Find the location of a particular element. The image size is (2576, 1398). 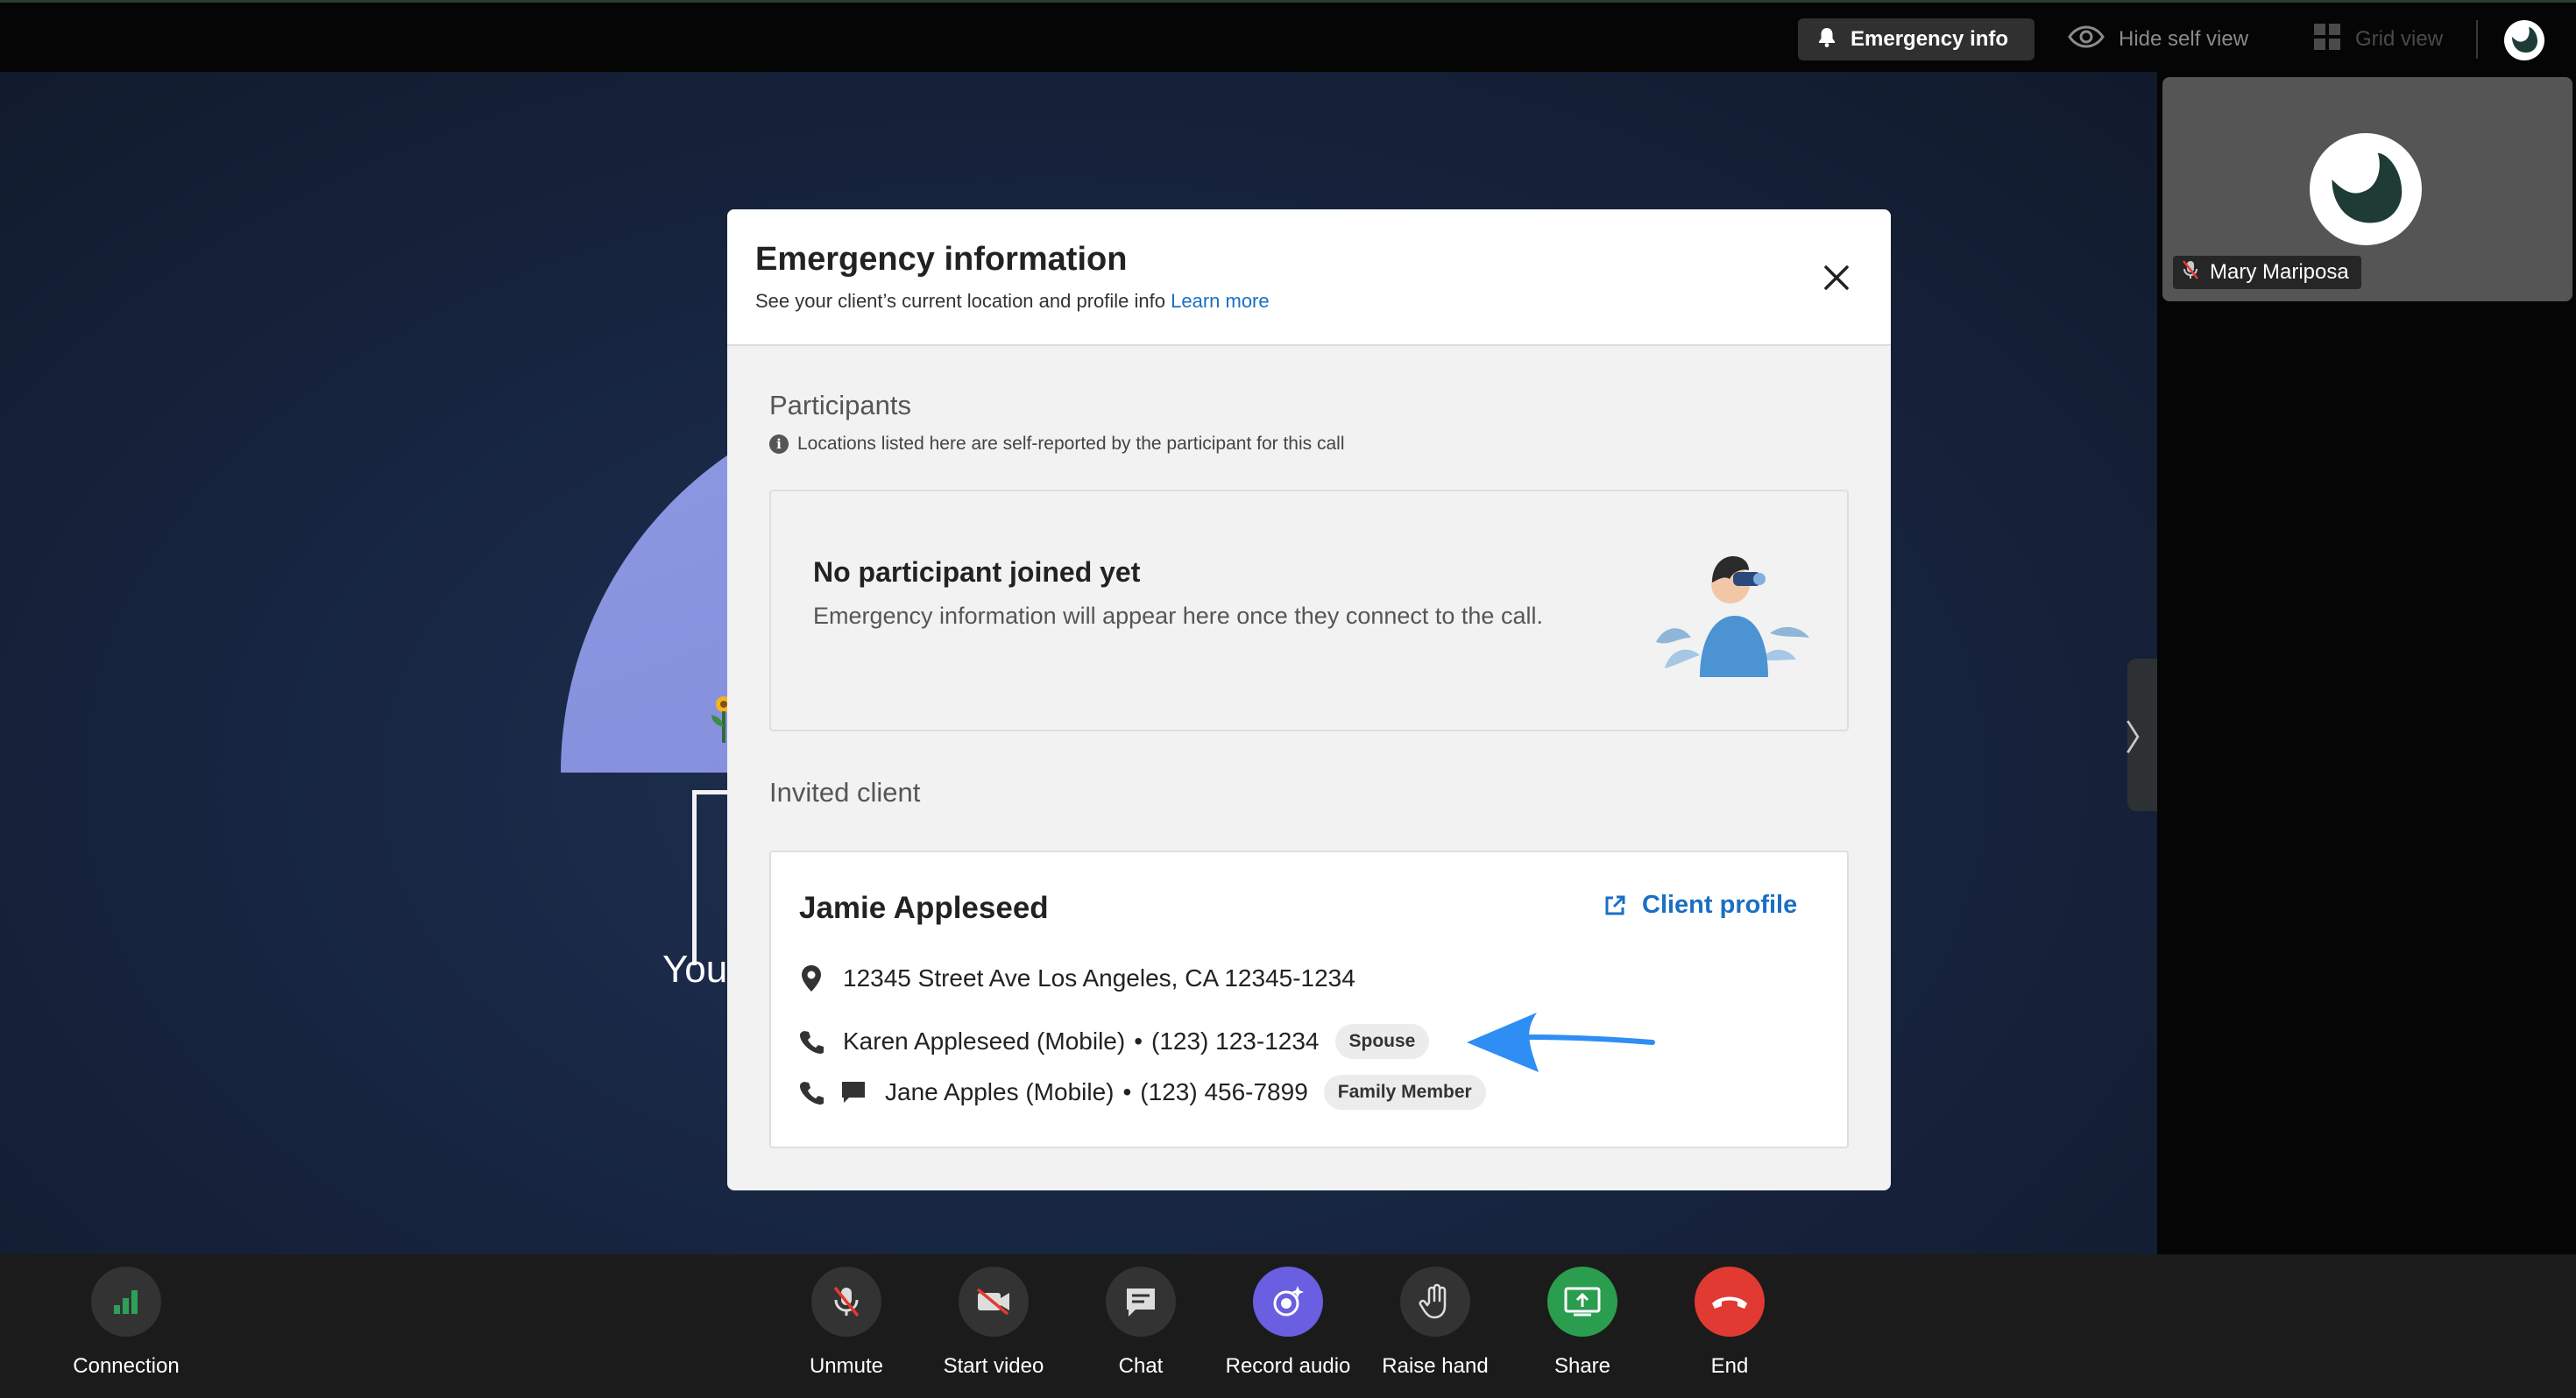

contact-name: Jane Apples (Mobile) is located at coordinates (1000, 1091).